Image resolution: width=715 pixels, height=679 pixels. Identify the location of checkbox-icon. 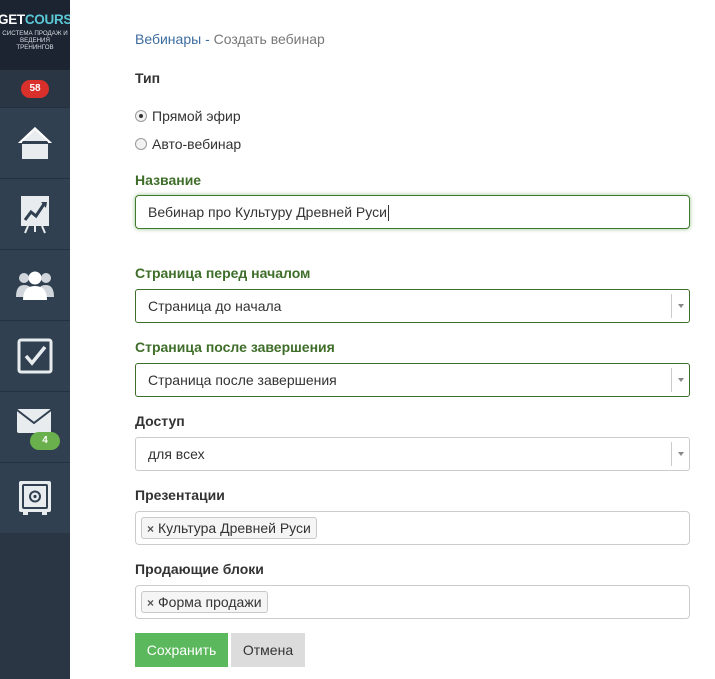
(35, 356).